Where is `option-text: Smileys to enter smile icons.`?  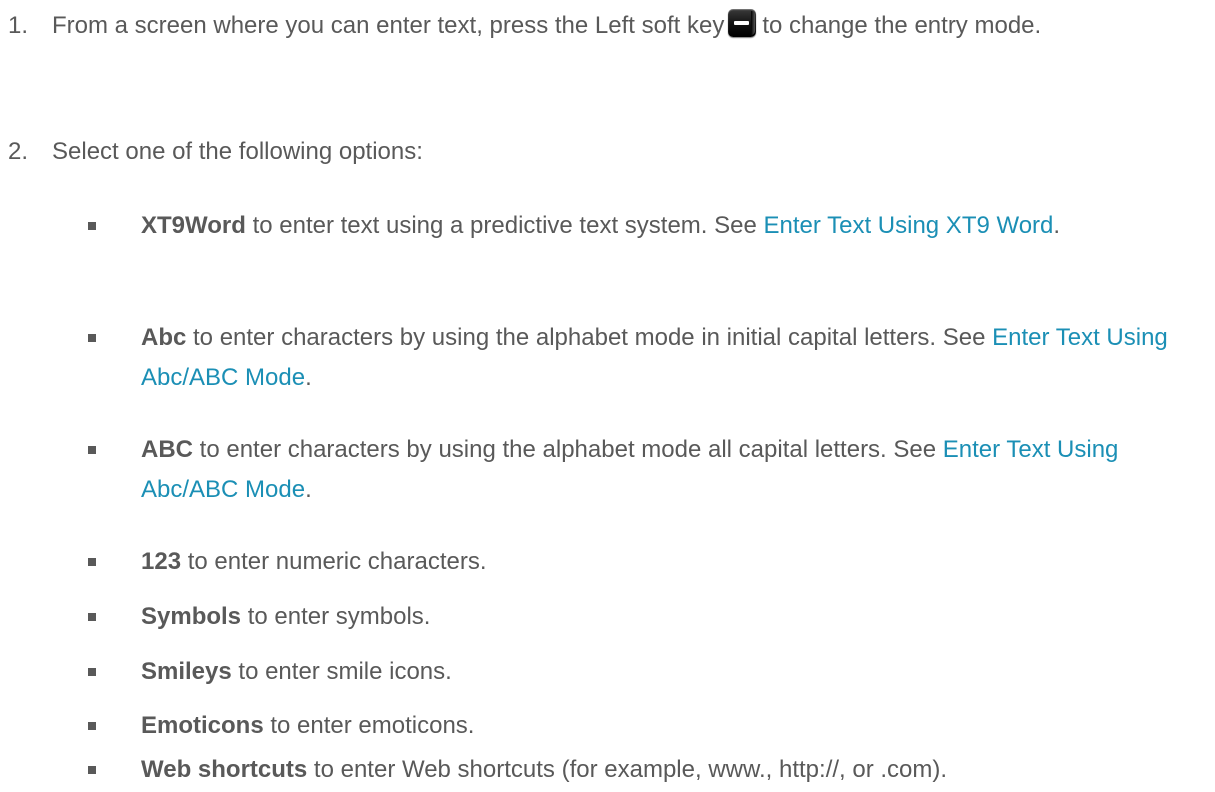
option-text: Smileys to enter smile icons. is located at coordinates (667, 672).